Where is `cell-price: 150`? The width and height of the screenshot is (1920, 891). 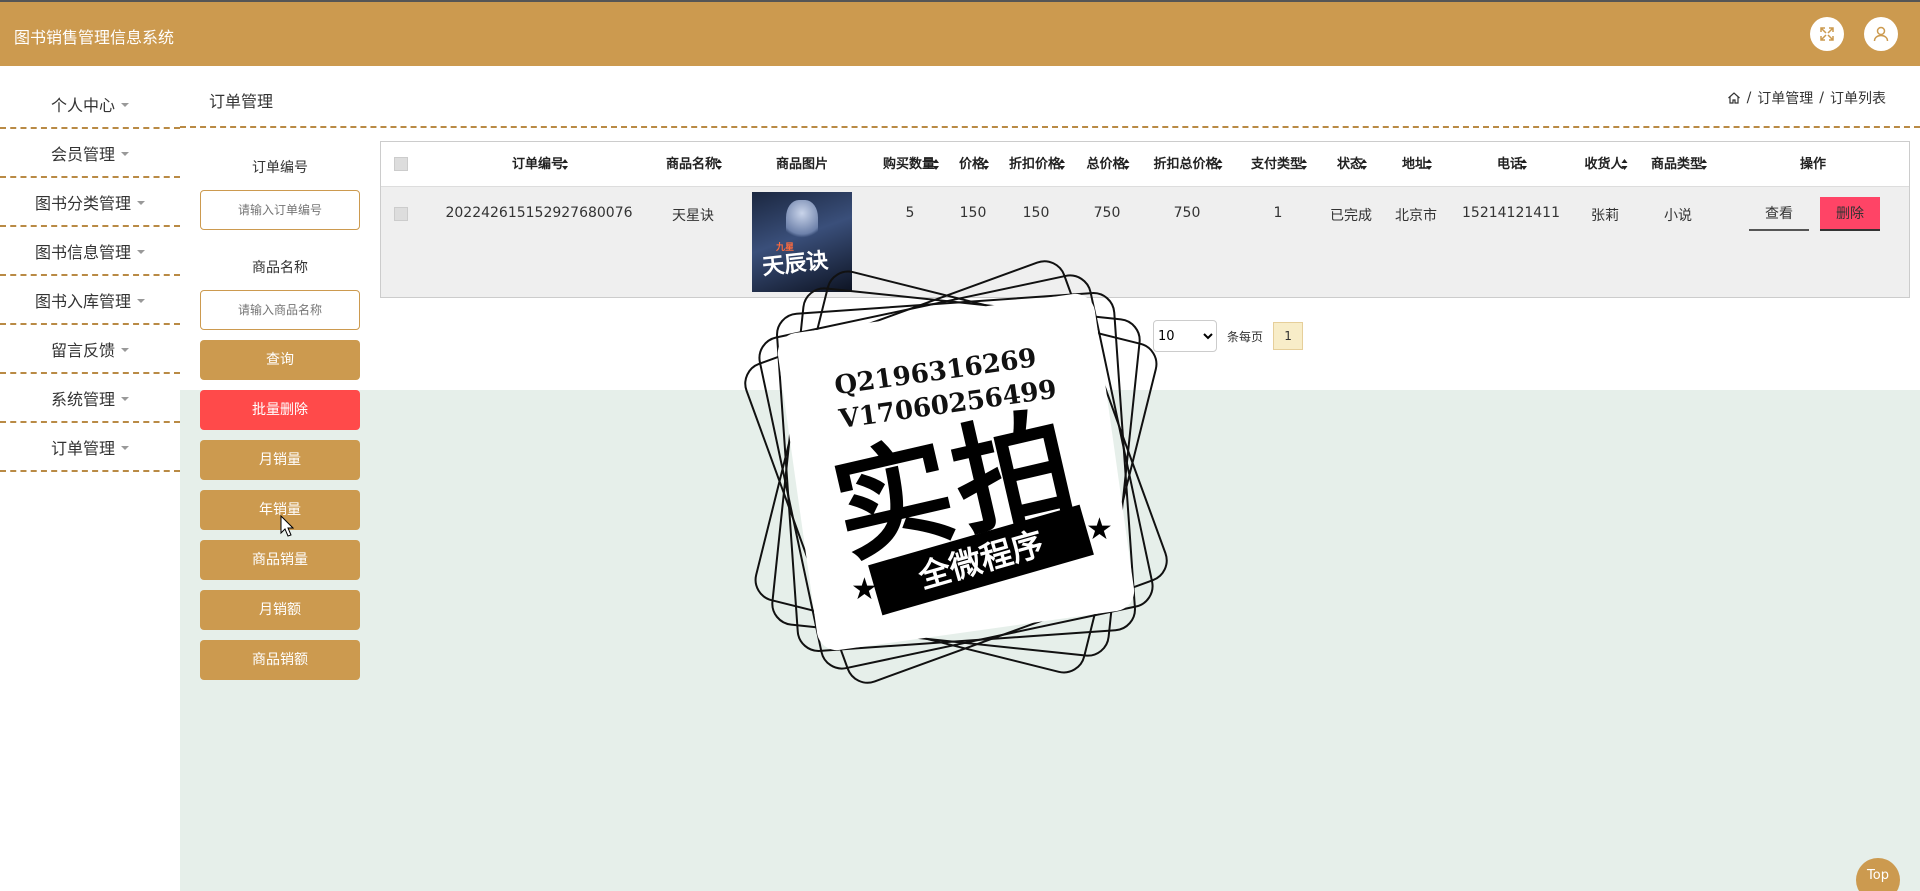
cell-price: 150 is located at coordinates (973, 213).